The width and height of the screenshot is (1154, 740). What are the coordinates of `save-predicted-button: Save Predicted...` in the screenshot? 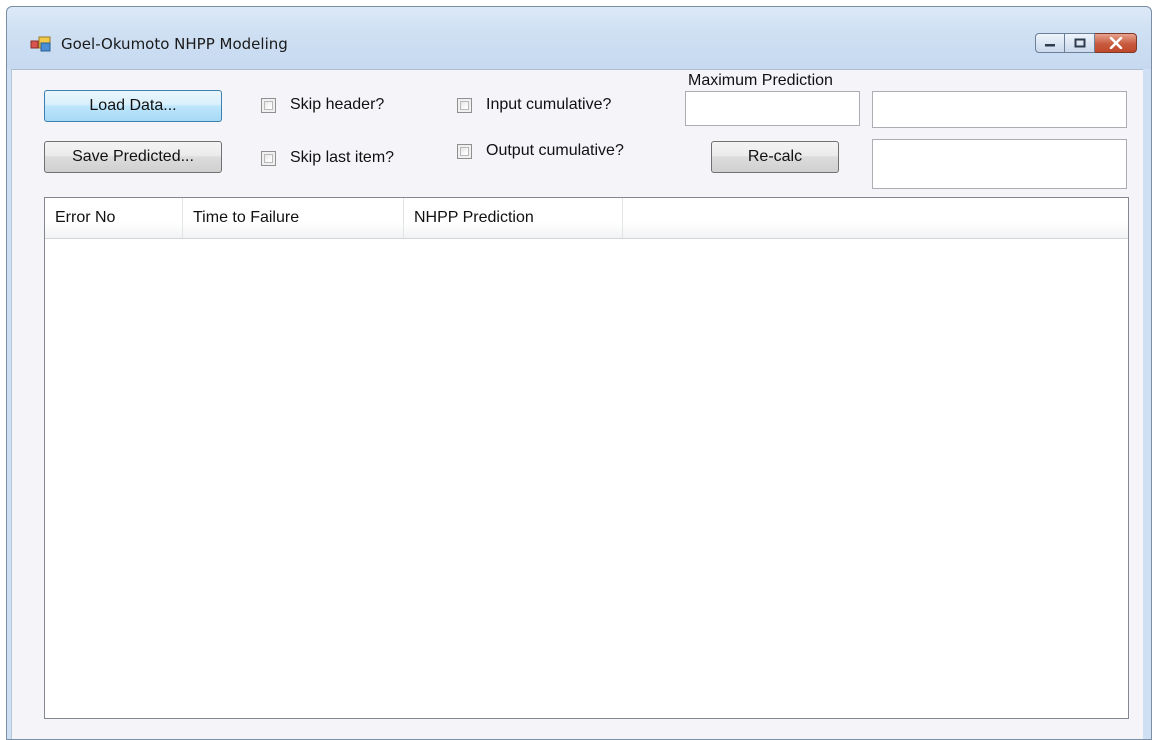 It's located at (133, 157).